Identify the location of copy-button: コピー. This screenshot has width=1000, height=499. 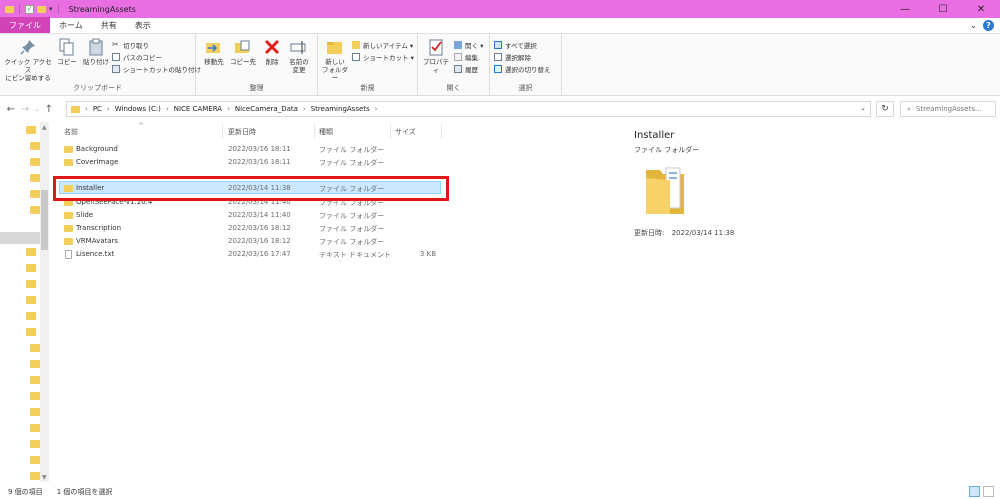
(67, 52).